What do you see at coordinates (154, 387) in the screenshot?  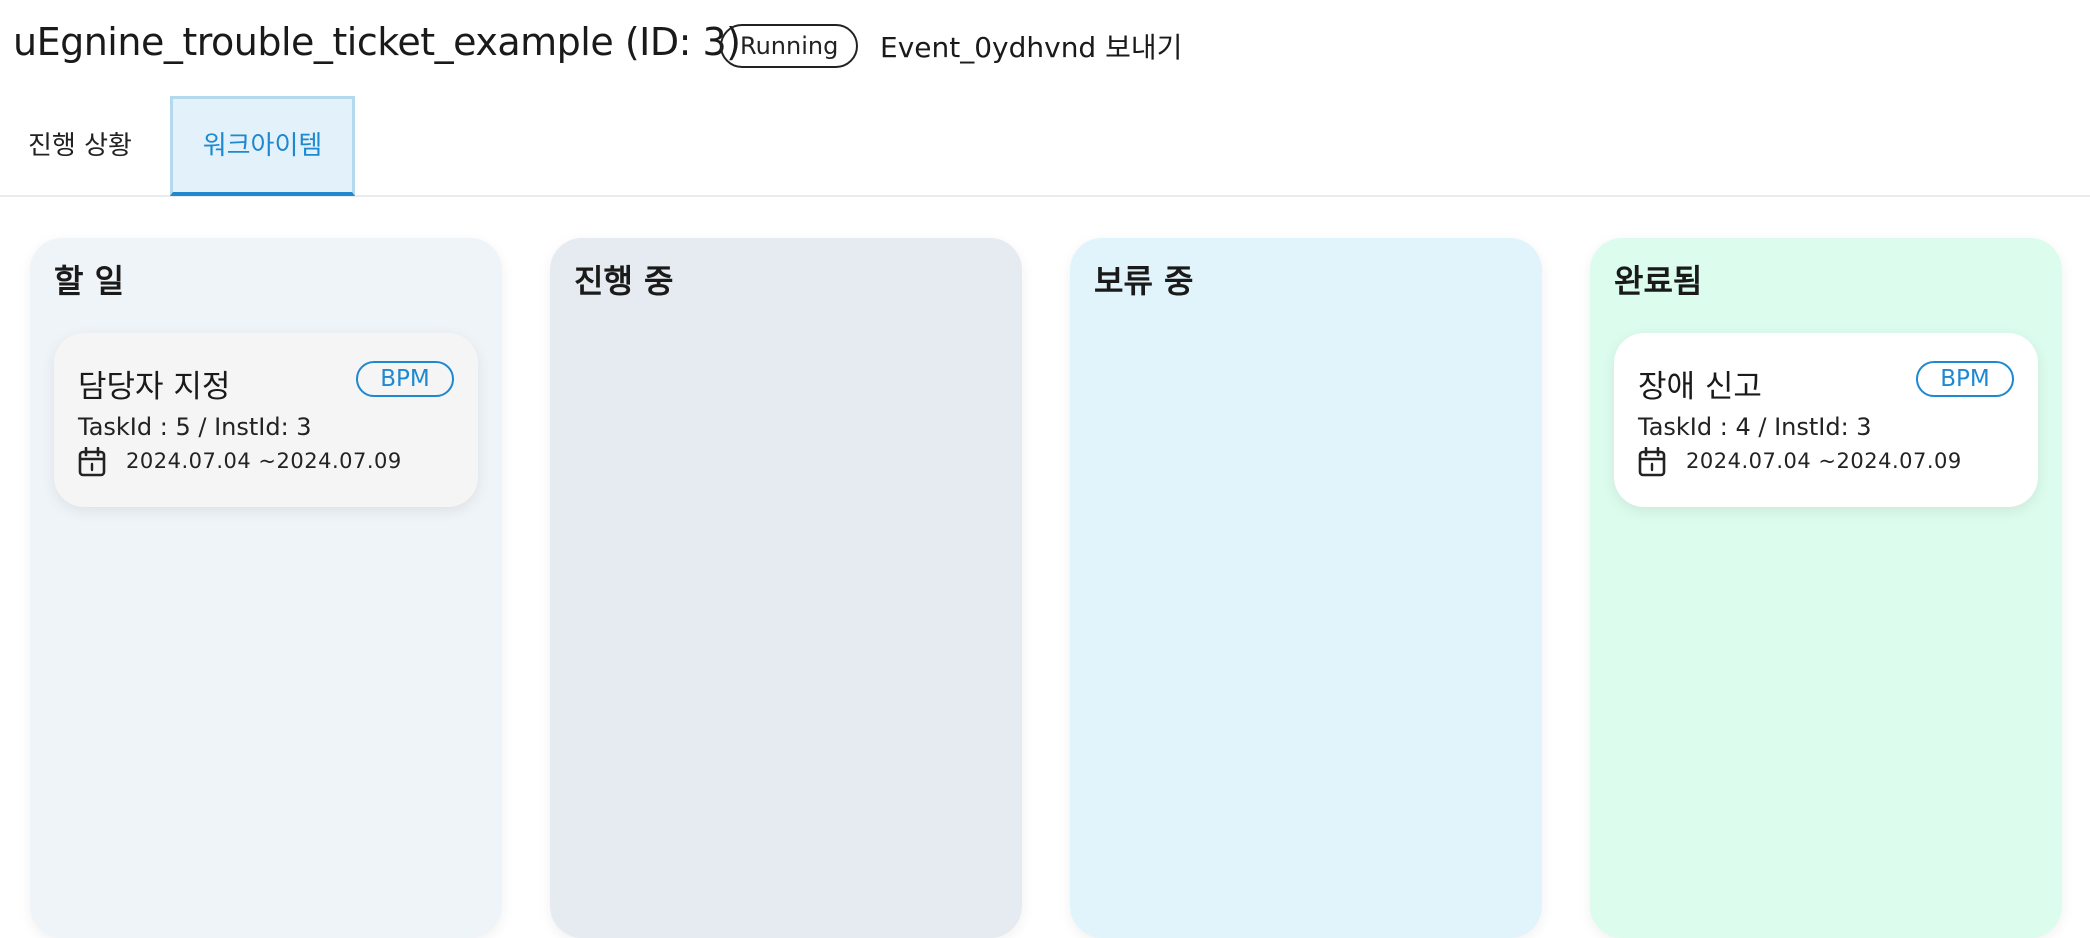 I see `card-title: 담당자 지정` at bounding box center [154, 387].